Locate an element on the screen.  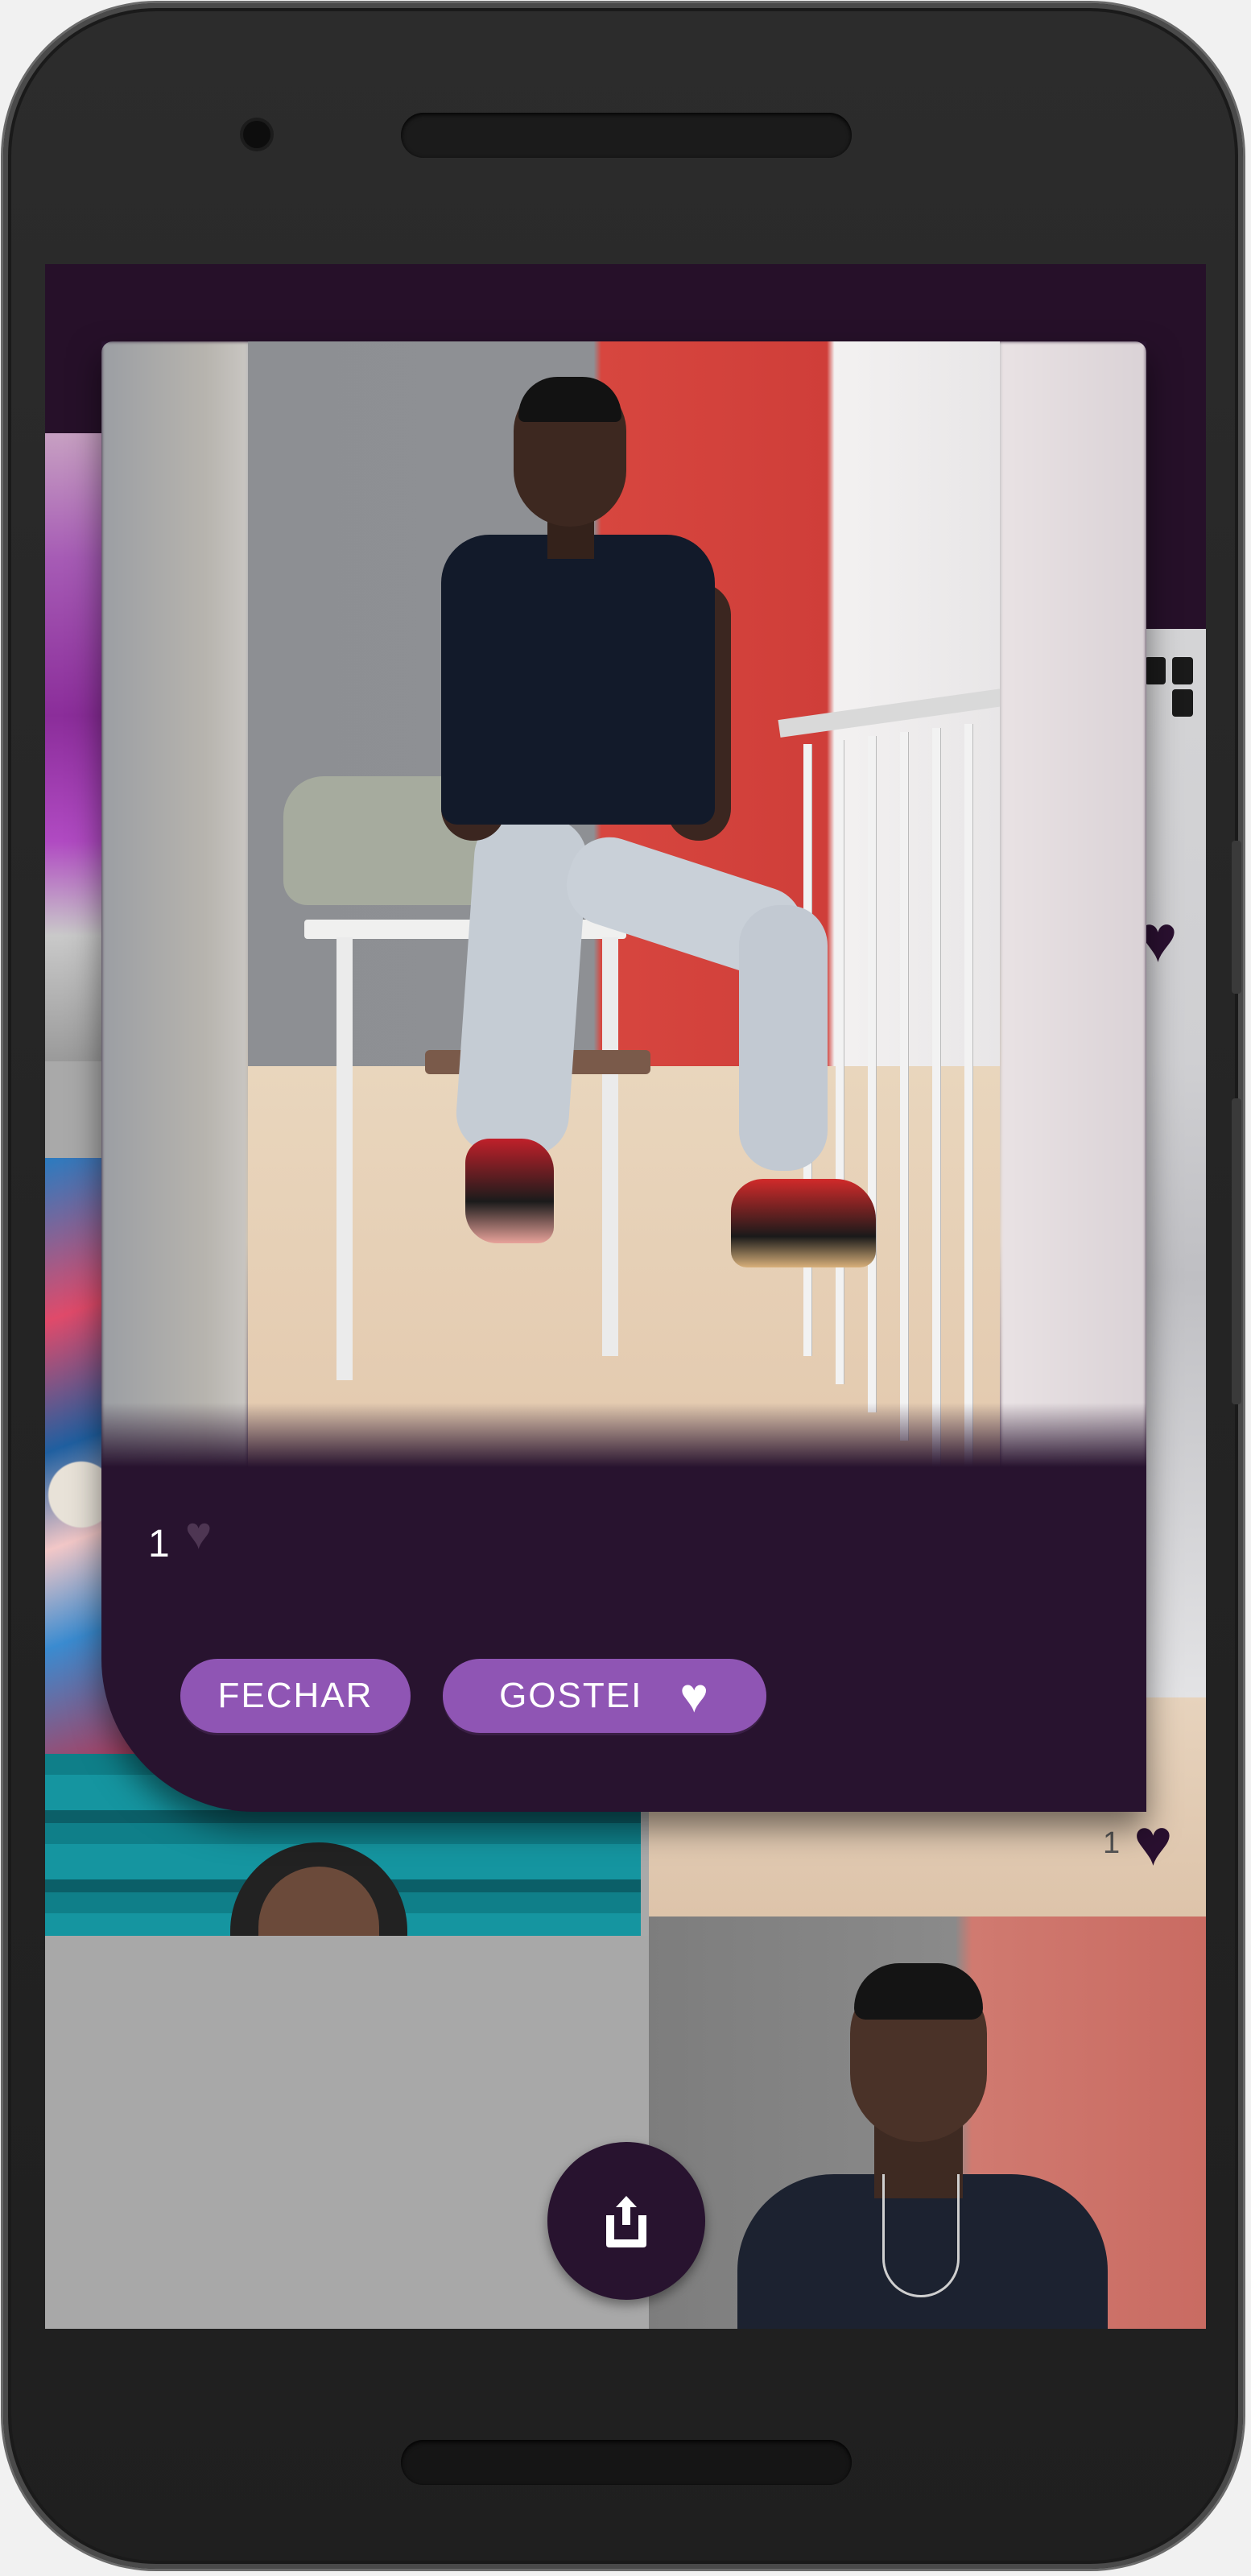
like-button-label: GOSTEI is located at coordinates (571, 1696).